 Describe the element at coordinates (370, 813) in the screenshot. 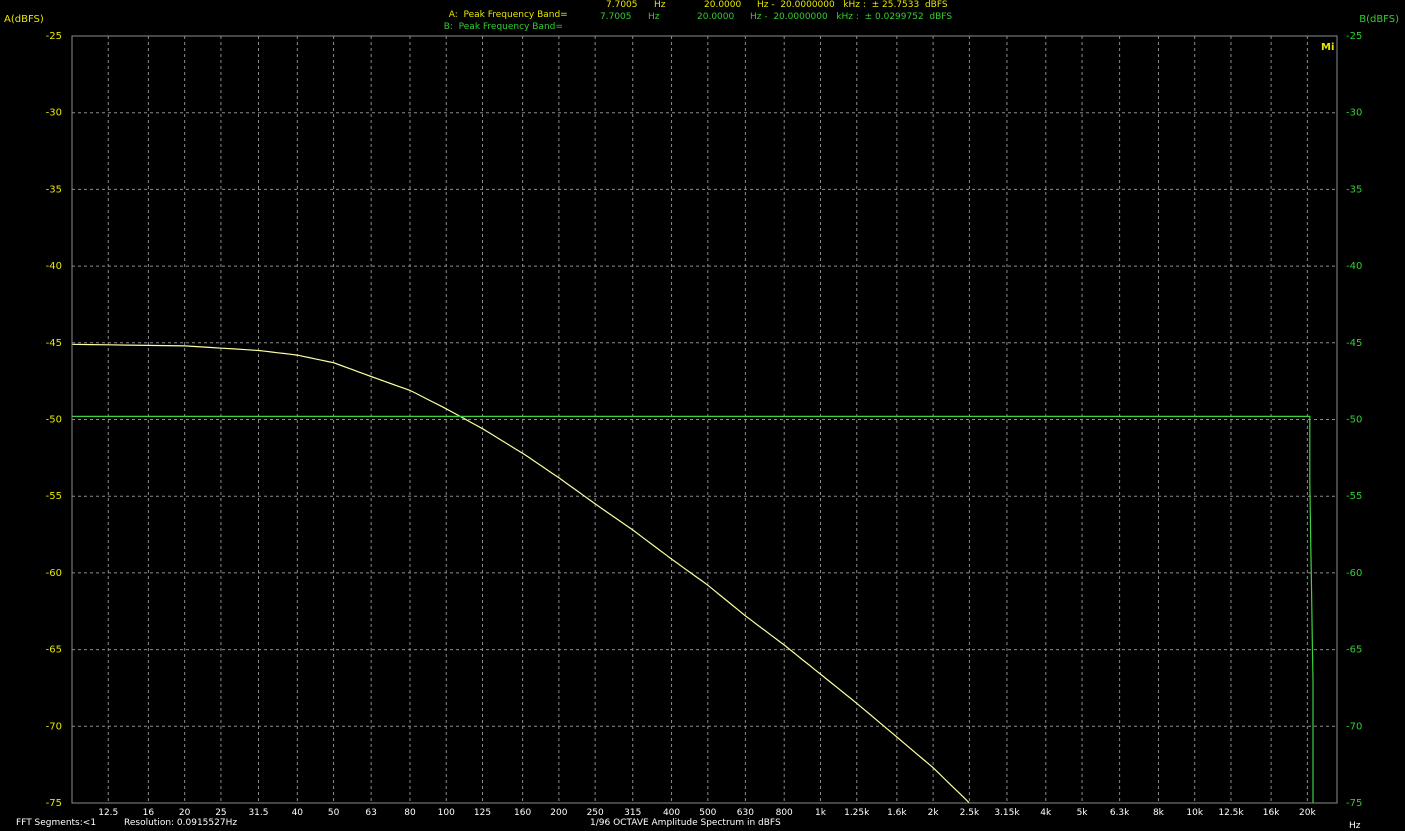

I see `x-tick-label: 63` at that location.